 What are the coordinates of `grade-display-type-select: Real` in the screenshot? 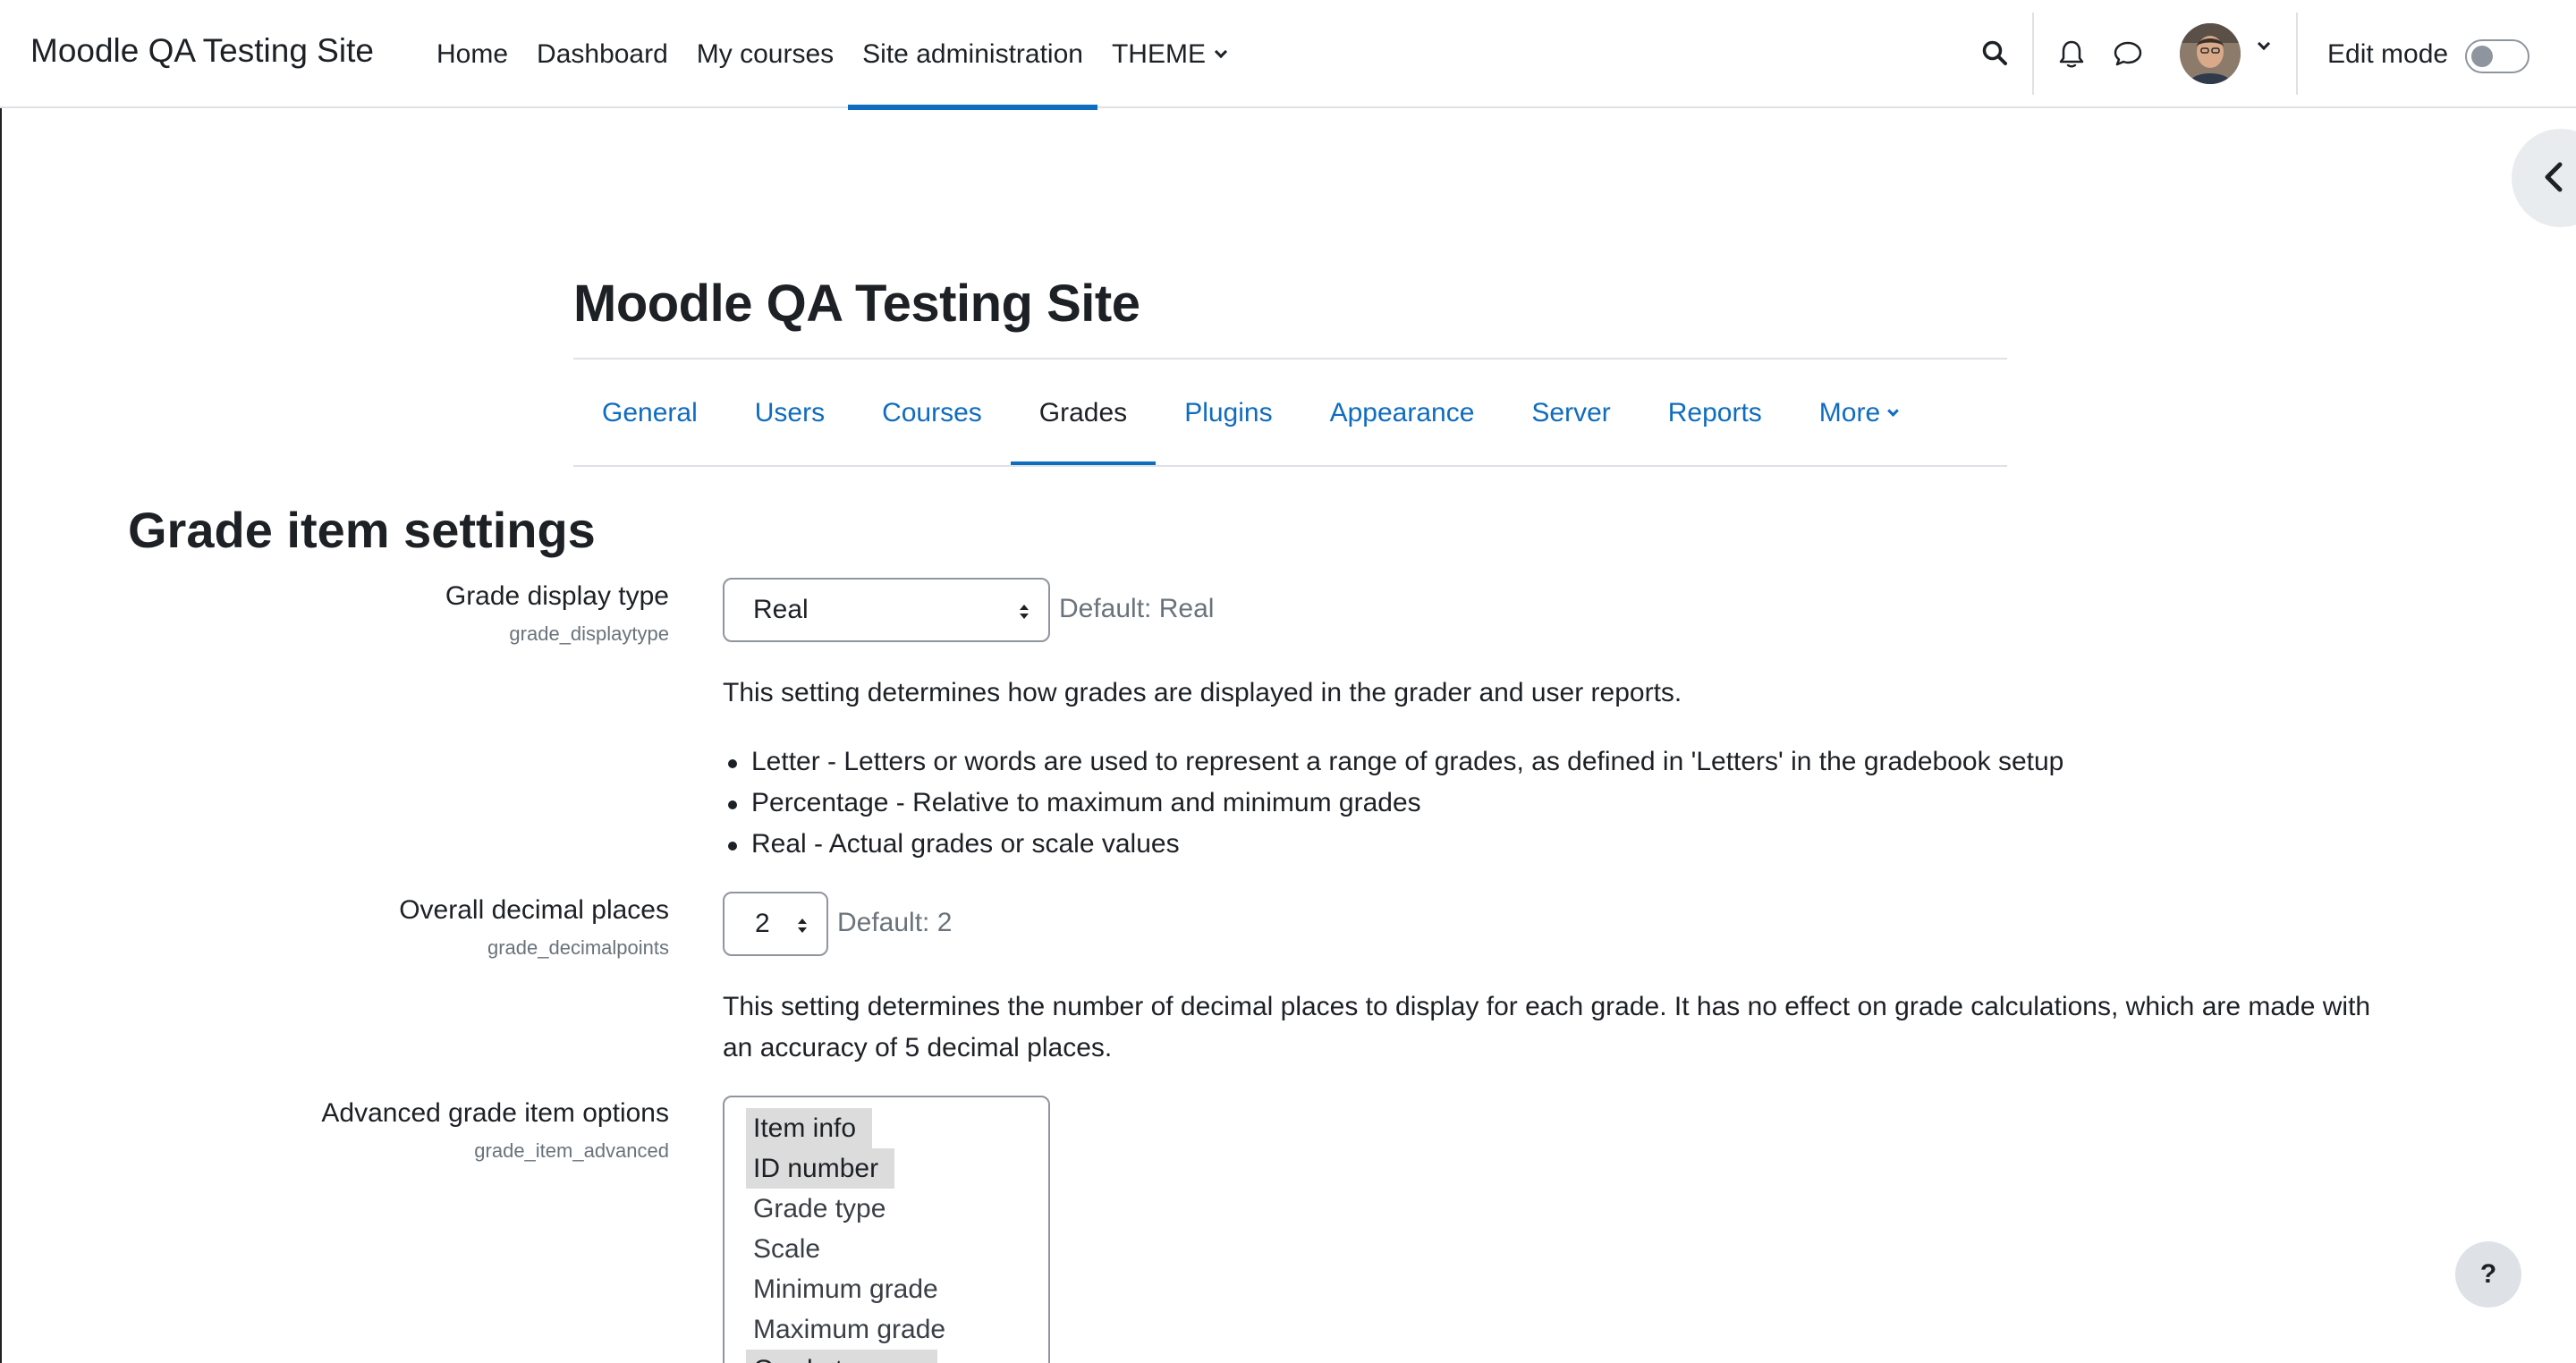 It's located at (886, 610).